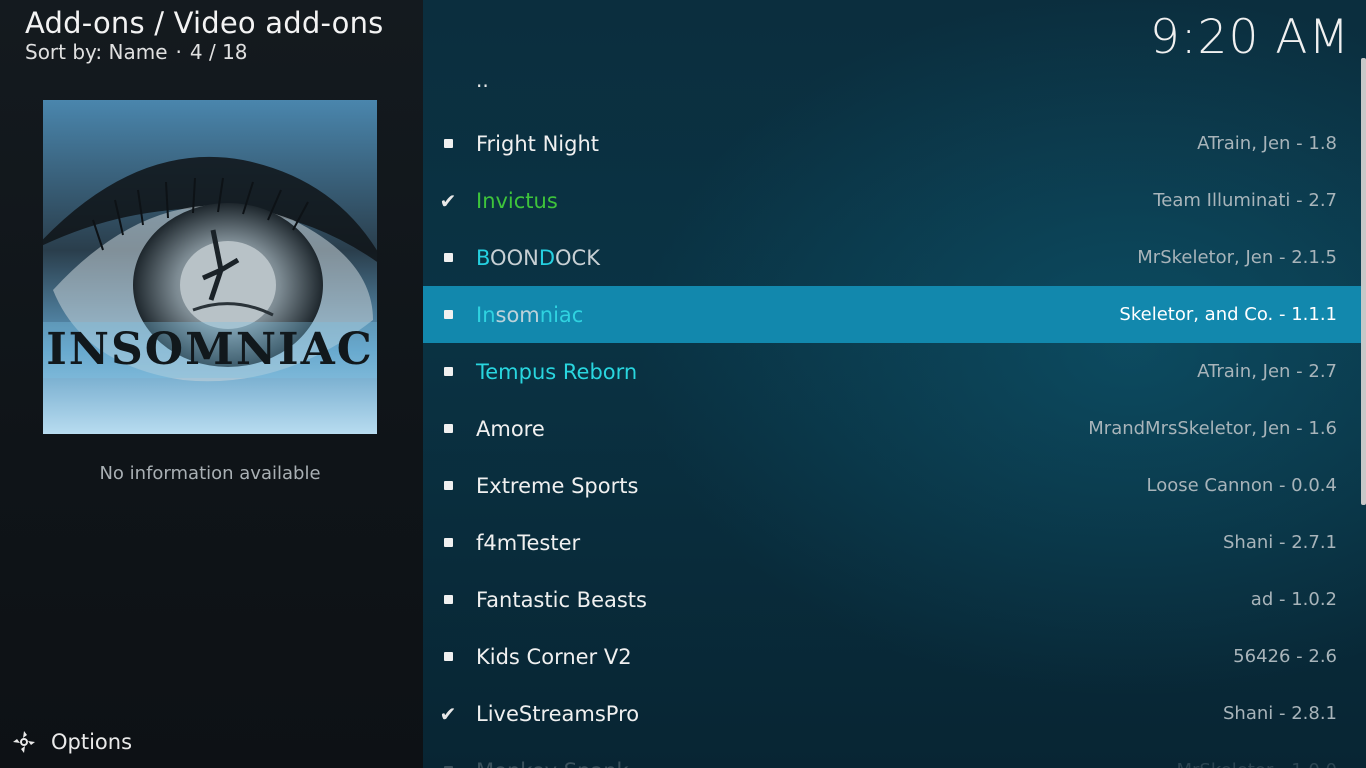  What do you see at coordinates (1257, 764) in the screenshot?
I see `addon-author-version: MrSkeletor - 1.0.0` at bounding box center [1257, 764].